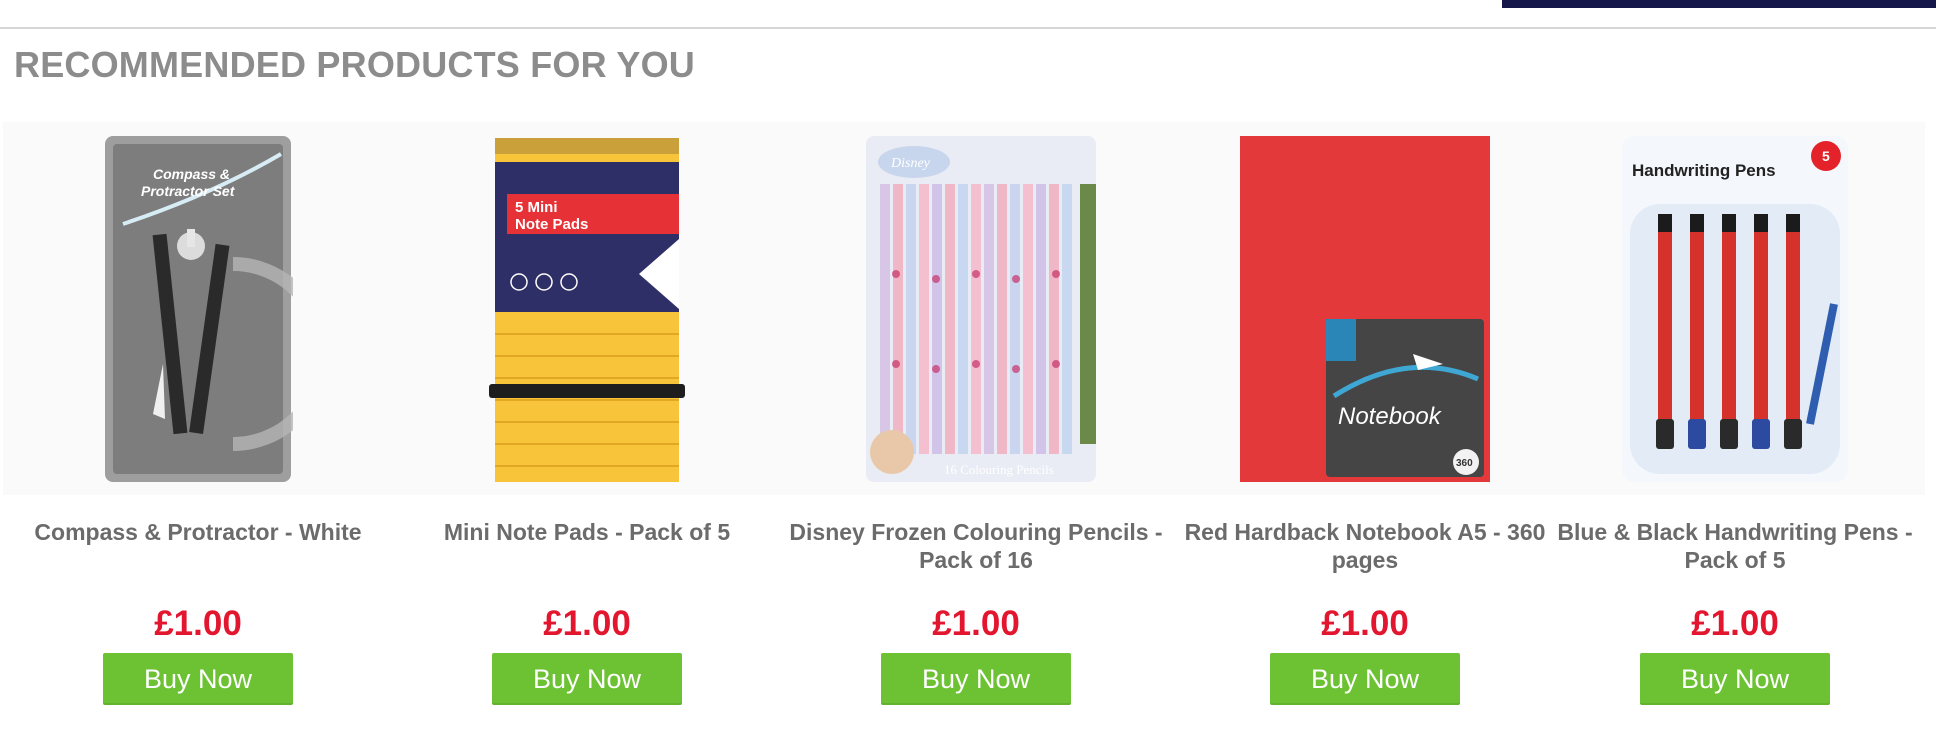 Image resolution: width=1936 pixels, height=734 pixels. What do you see at coordinates (1826, 156) in the screenshot?
I see `package-label: 5` at bounding box center [1826, 156].